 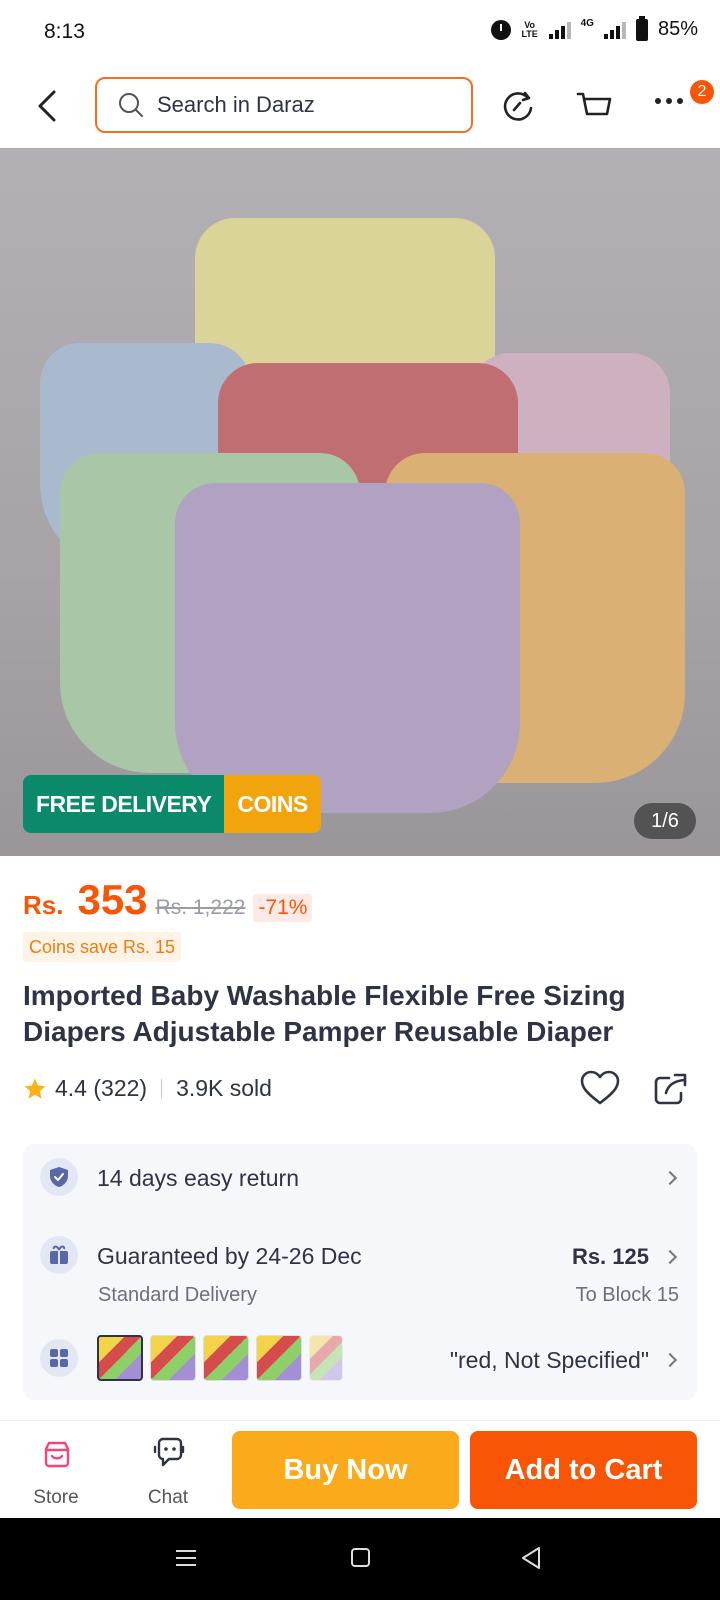 I want to click on variants-icon, so click(x=59, y=1358).